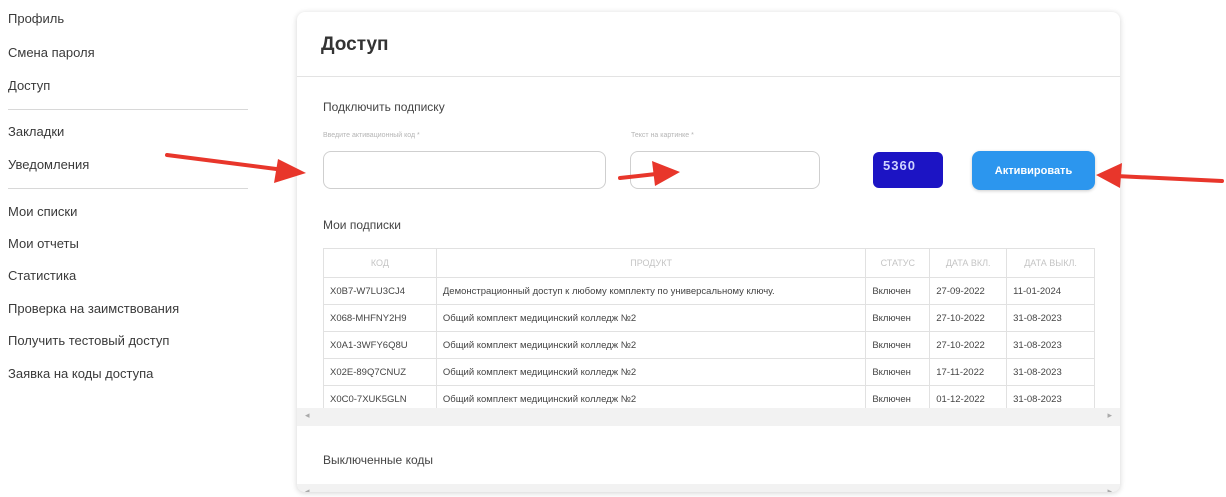  I want to click on sidebar-item-statistics: Статистика, so click(42, 275).